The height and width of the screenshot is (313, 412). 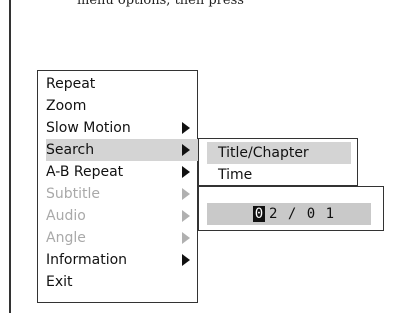 What do you see at coordinates (263, 153) in the screenshot?
I see `submenu-item-label: Title/Chapter` at bounding box center [263, 153].